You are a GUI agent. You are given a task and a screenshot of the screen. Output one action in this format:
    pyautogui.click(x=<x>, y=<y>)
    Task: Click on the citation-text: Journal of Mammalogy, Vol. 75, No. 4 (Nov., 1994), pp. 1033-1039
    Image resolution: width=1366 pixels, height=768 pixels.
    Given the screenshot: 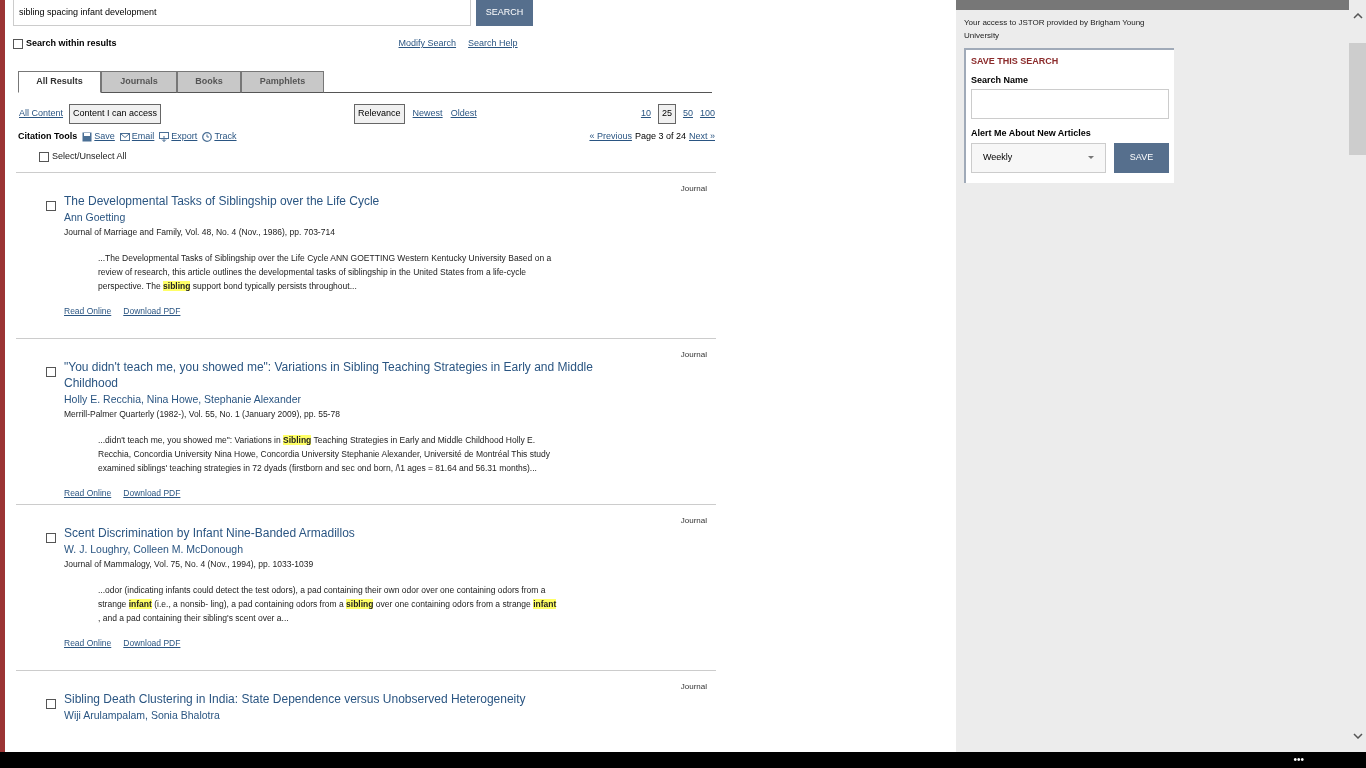 What is the action you would take?
    pyautogui.click(x=189, y=564)
    